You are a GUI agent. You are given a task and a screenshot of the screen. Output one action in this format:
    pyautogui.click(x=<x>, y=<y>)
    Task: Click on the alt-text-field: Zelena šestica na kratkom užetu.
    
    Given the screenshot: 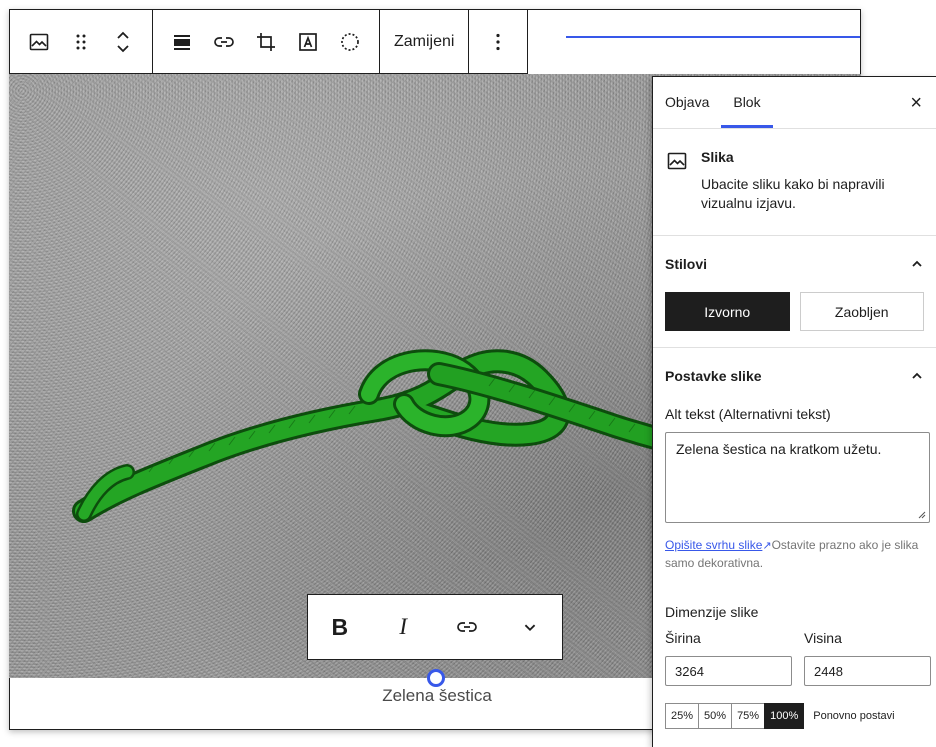 What is the action you would take?
    pyautogui.click(x=797, y=477)
    